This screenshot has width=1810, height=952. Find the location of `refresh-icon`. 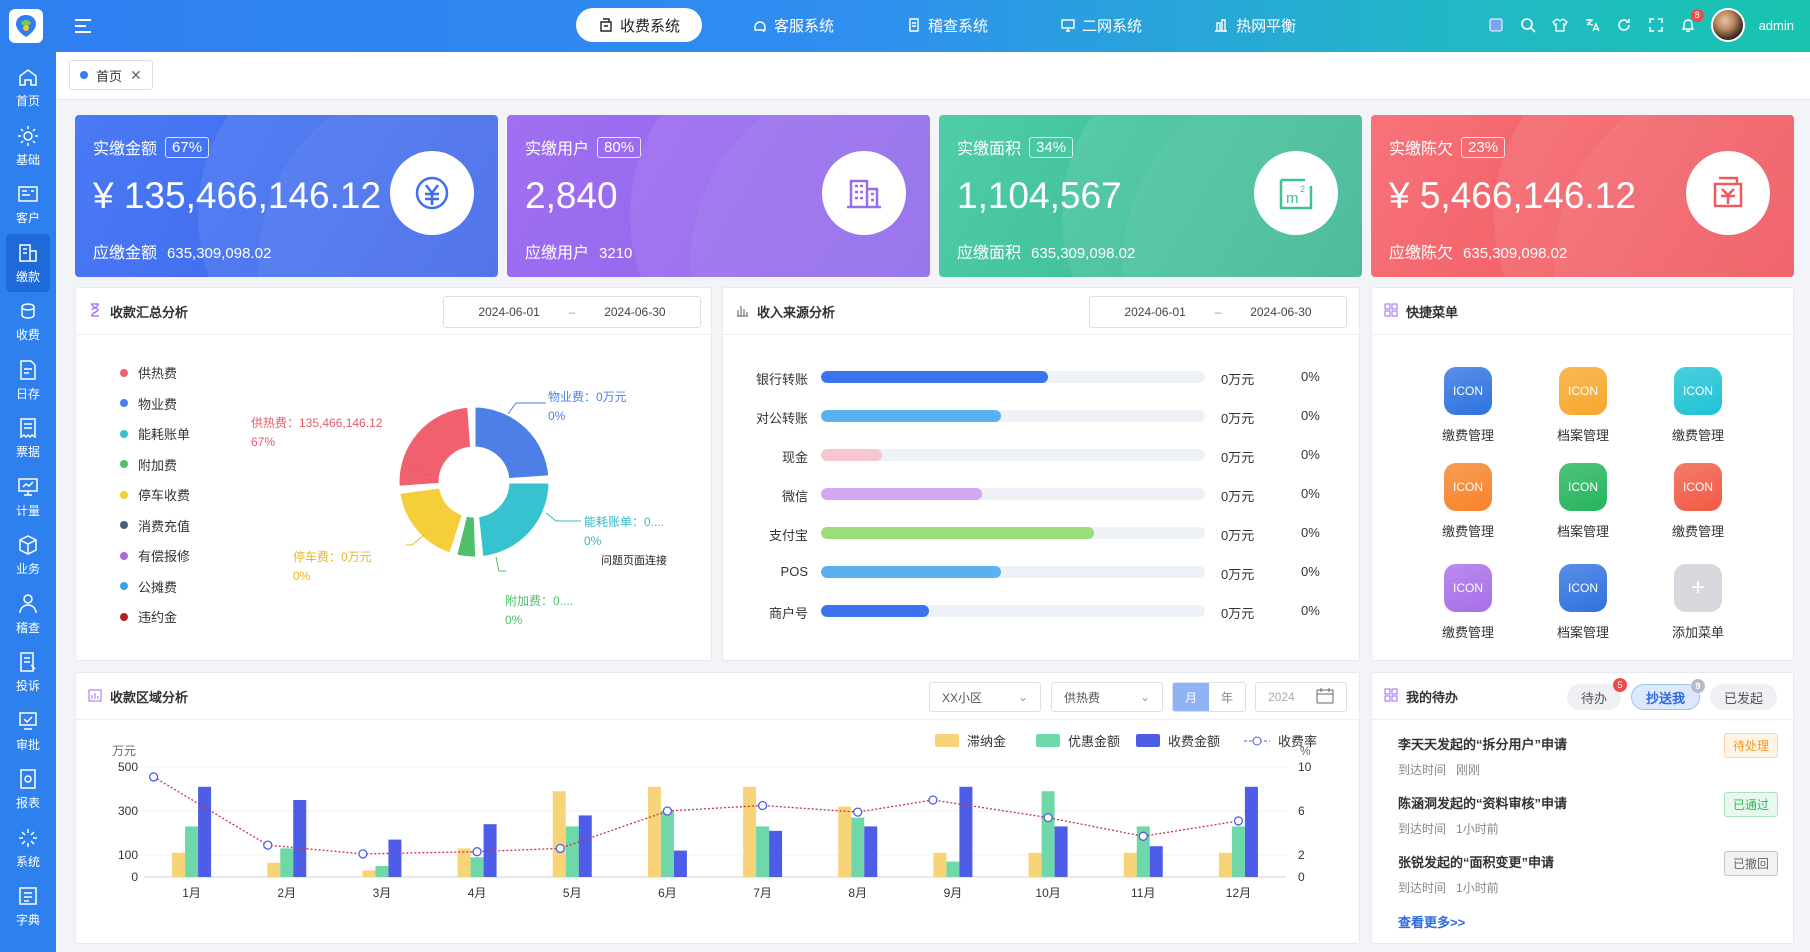

refresh-icon is located at coordinates (1624, 25).